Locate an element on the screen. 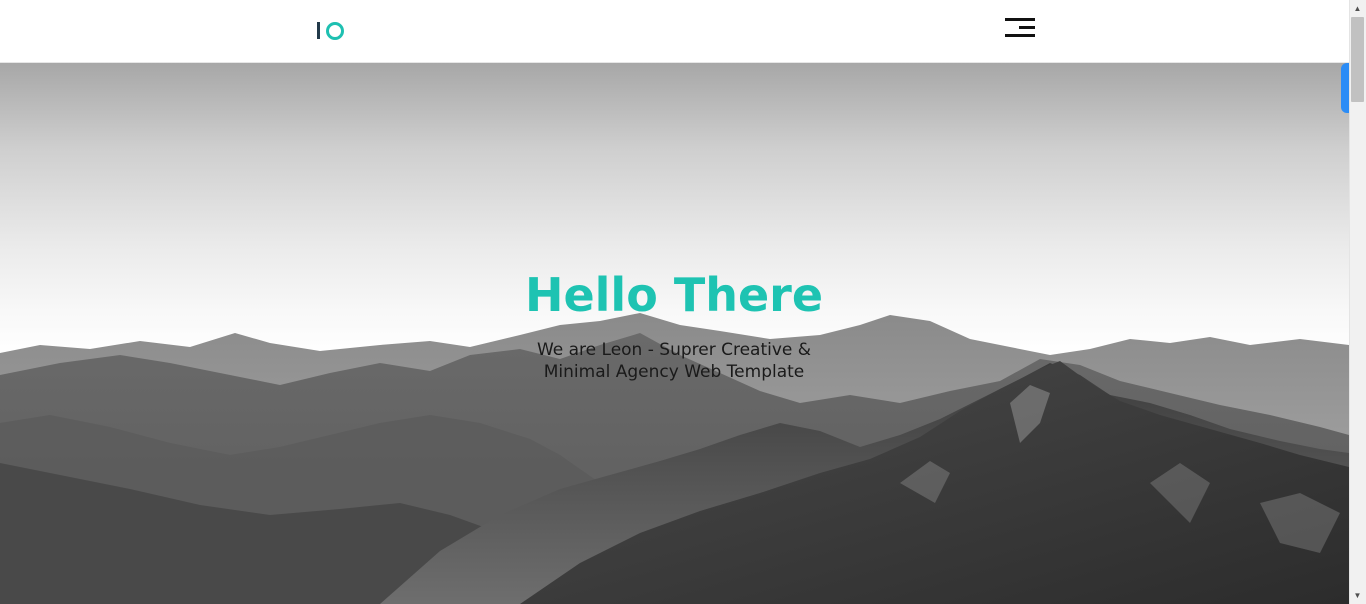  hero-title: Hello There is located at coordinates (674, 295).